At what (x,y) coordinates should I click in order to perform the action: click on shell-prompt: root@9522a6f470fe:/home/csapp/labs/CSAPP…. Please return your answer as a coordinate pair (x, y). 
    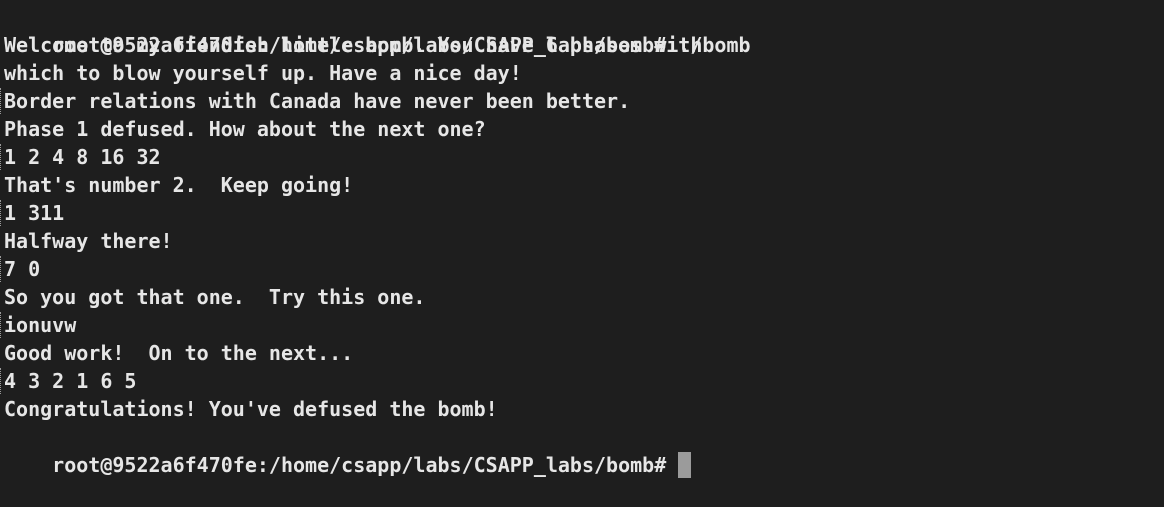
    Looking at the image, I should click on (359, 465).